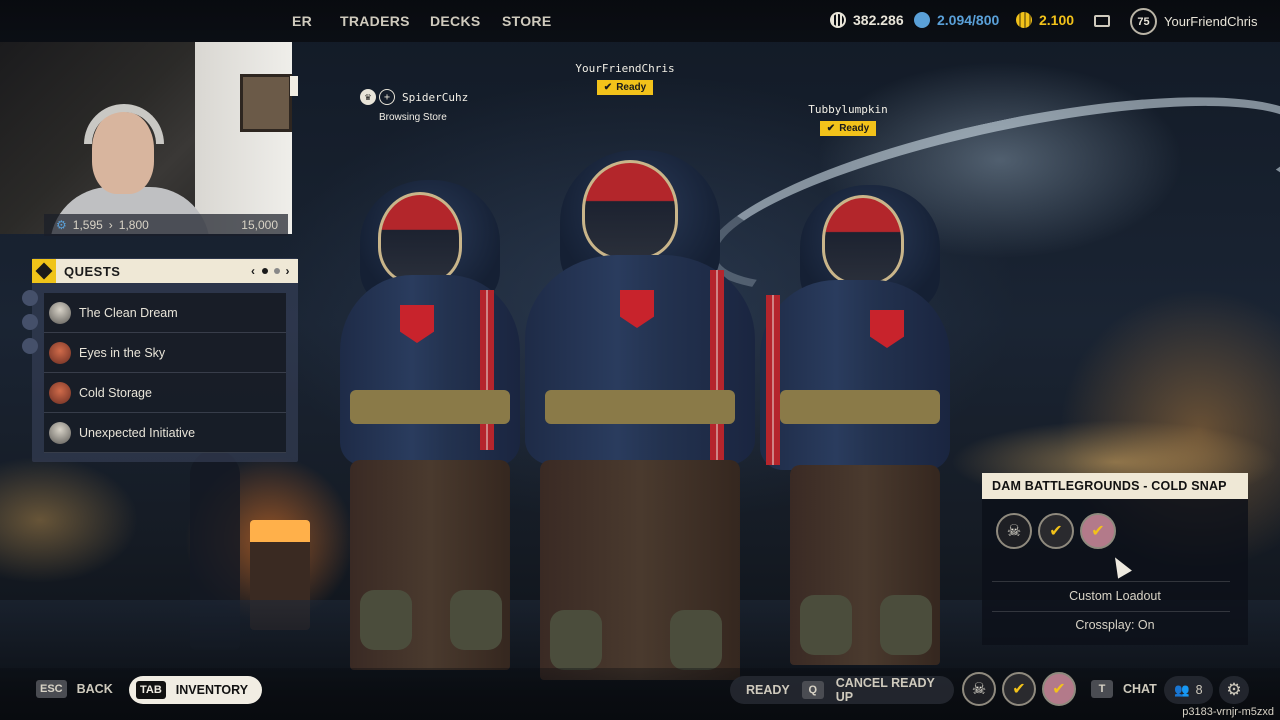  I want to click on ready-button: READY, so click(768, 690).